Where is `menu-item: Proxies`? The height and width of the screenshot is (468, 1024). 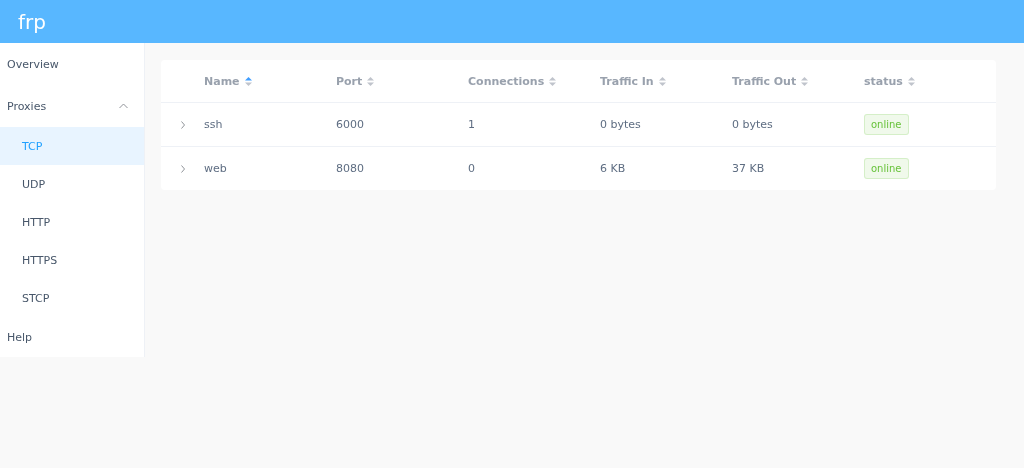 menu-item: Proxies is located at coordinates (72, 106).